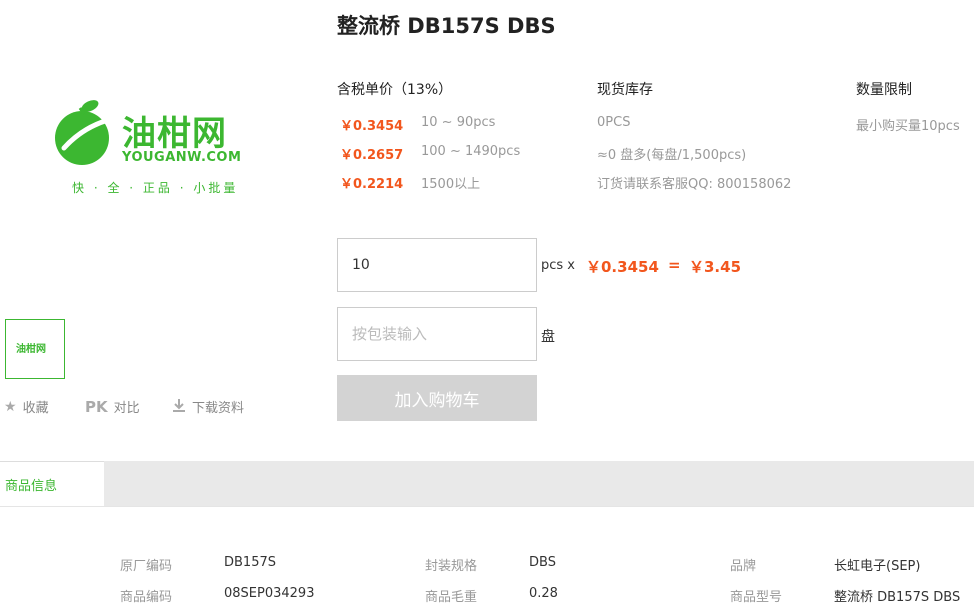  Describe the element at coordinates (672, 155) in the screenshot. I see `stock-line: ≈0 盘多(每盘/1,500pcs)` at that location.